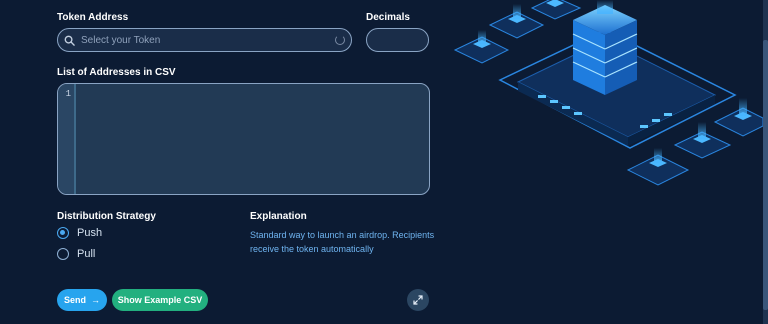  I want to click on radio-pull: Pull, so click(76, 254).